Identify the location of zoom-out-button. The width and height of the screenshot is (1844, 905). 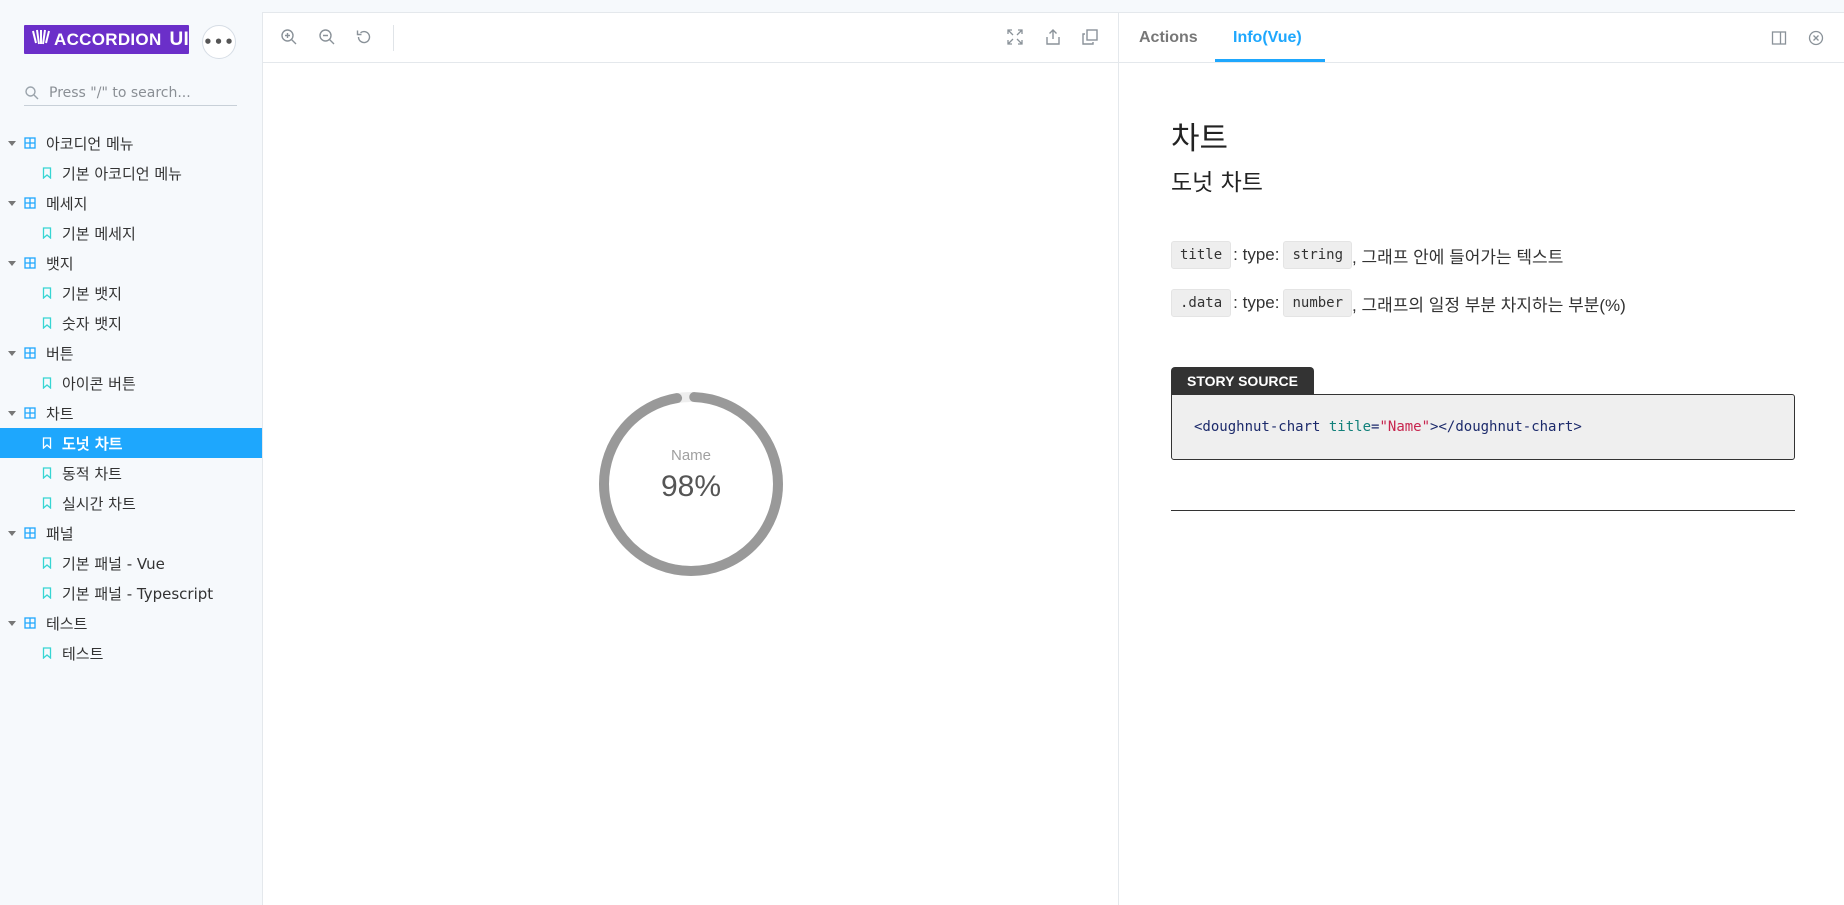
(327, 37).